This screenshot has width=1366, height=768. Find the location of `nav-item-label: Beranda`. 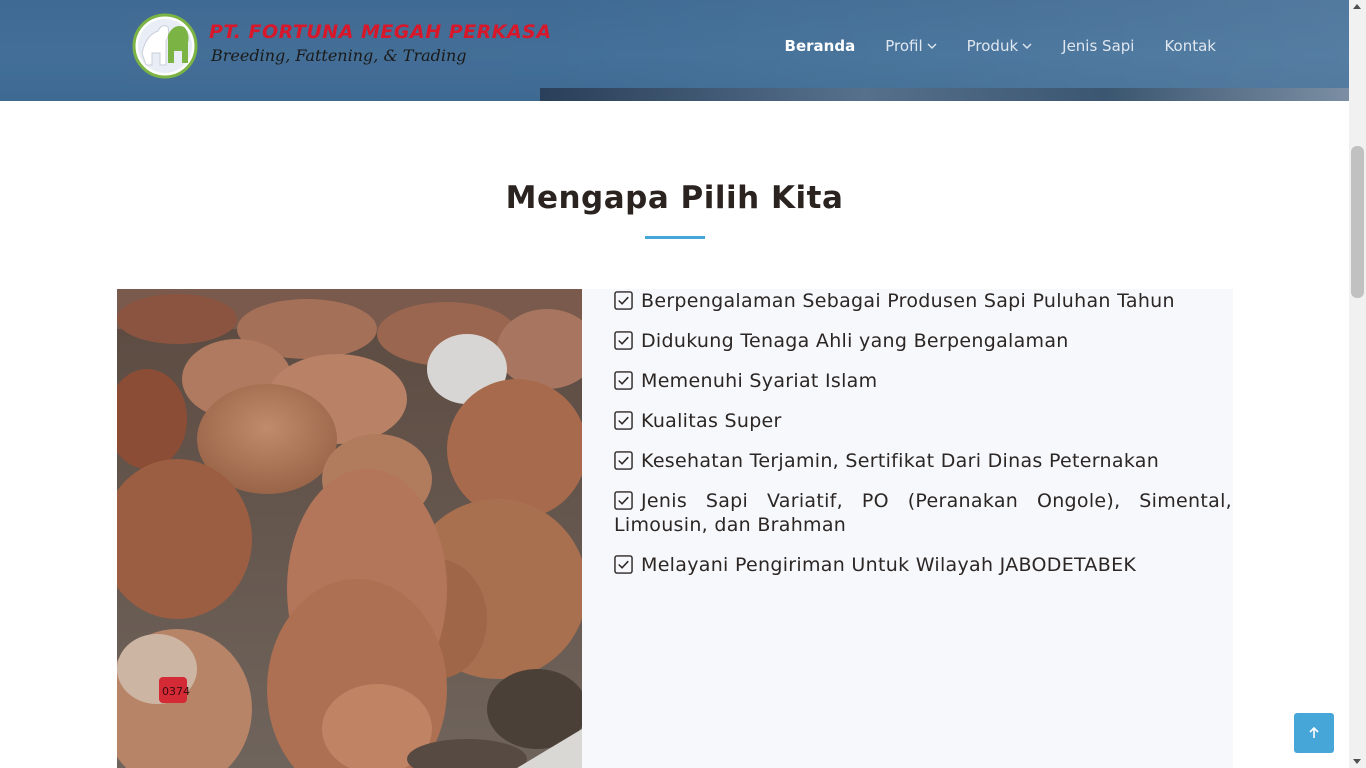

nav-item-label: Beranda is located at coordinates (820, 46).